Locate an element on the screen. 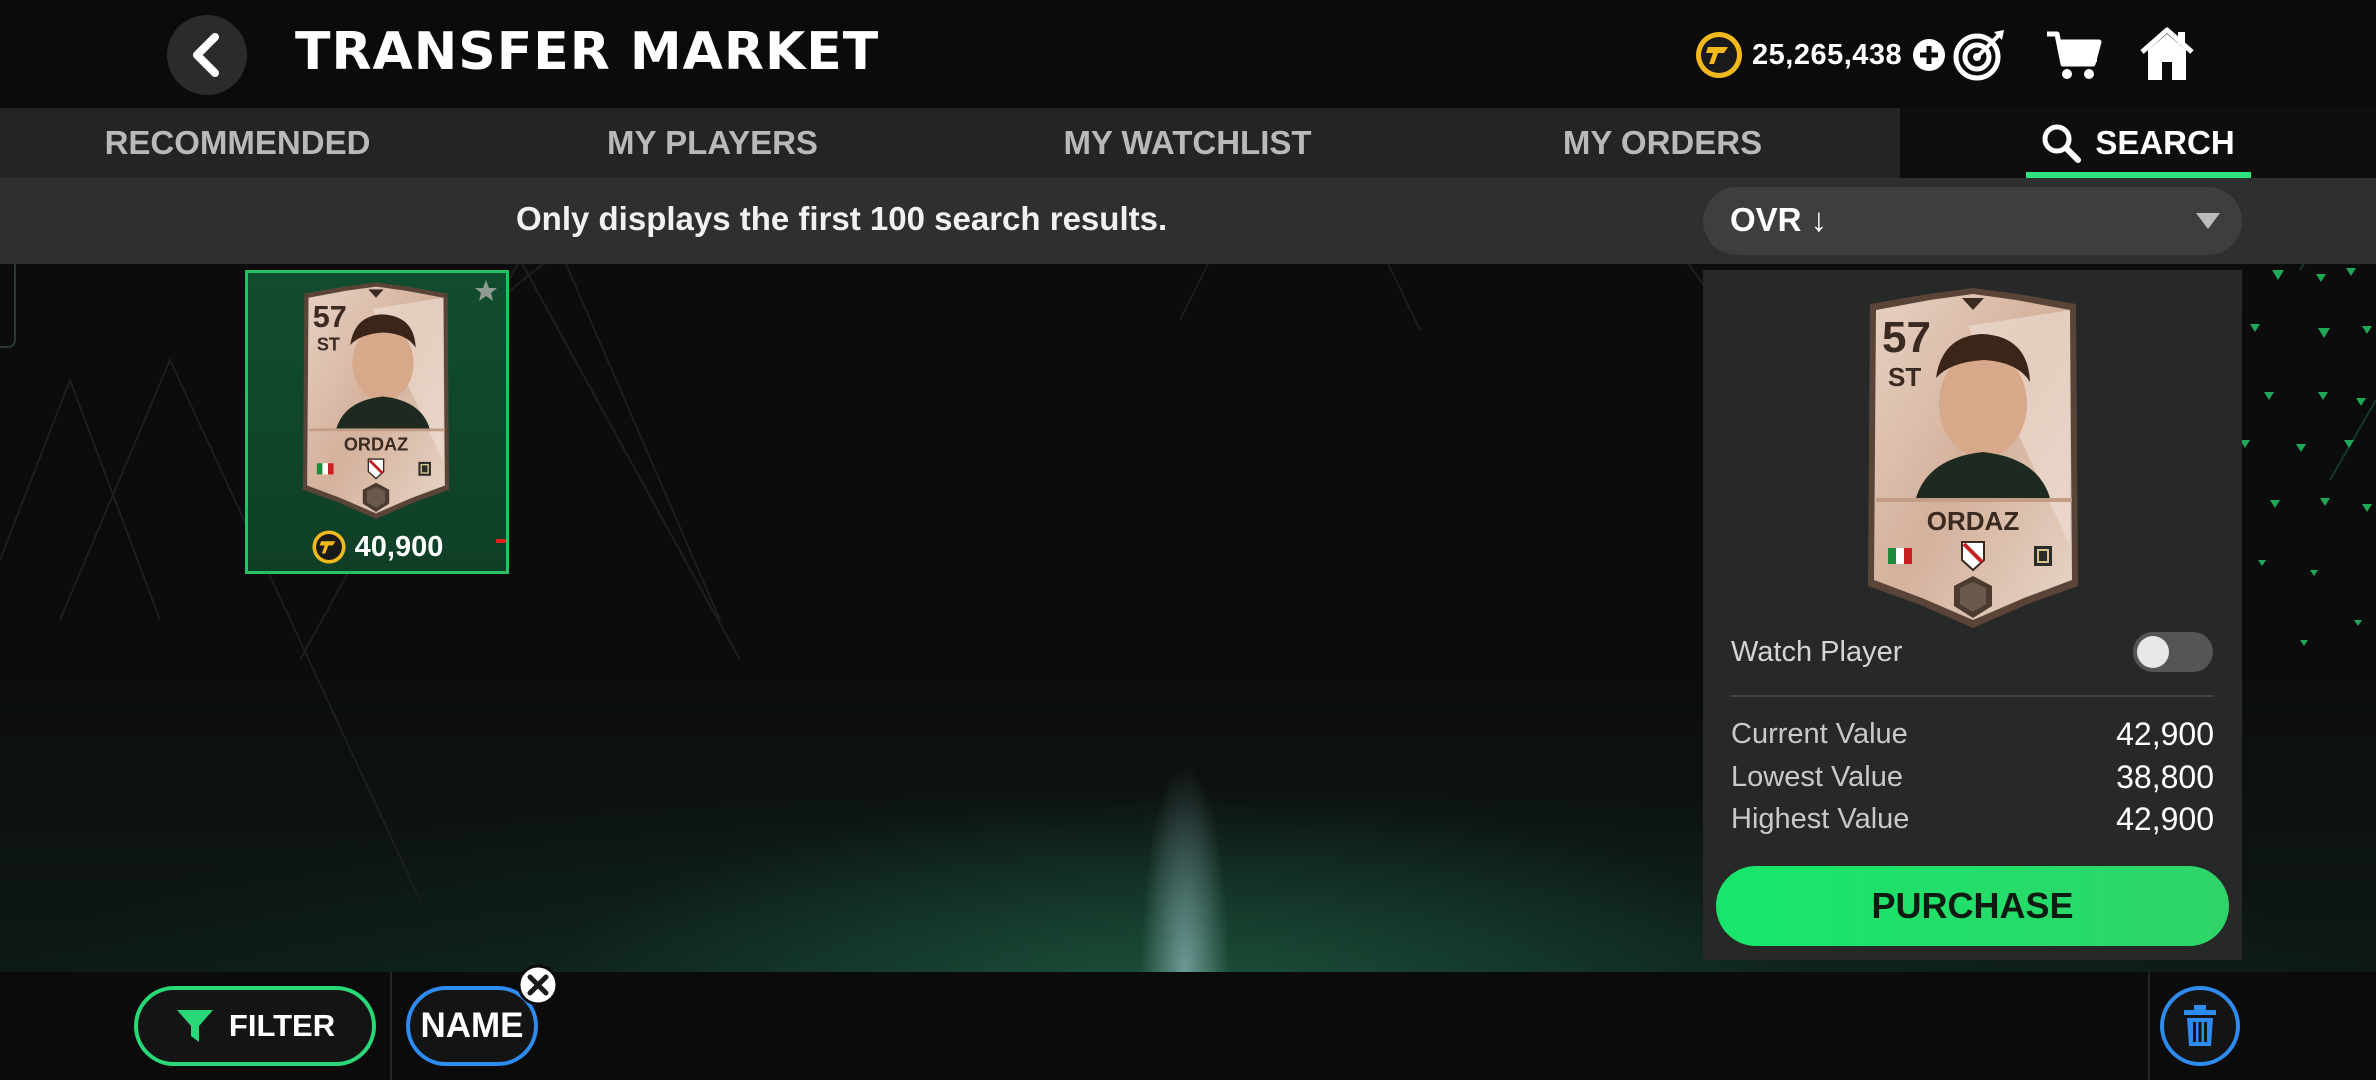  lowest-value: 38,800 is located at coordinates (2165, 777).